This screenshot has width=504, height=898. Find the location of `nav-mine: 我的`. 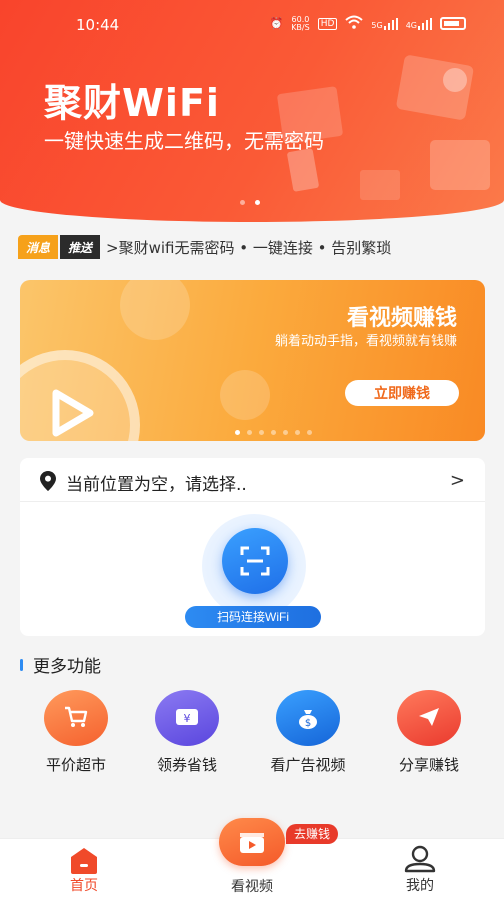

nav-mine: 我的 is located at coordinates (420, 870).